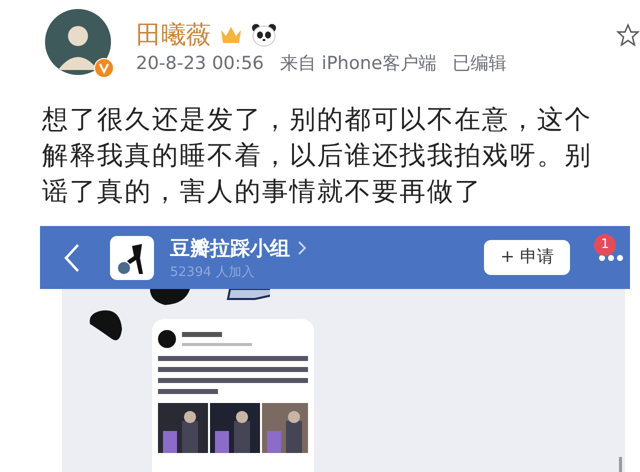 The height and width of the screenshot is (472, 640). Describe the element at coordinates (167, 339) in the screenshot. I see `user-avatar-icon` at that location.